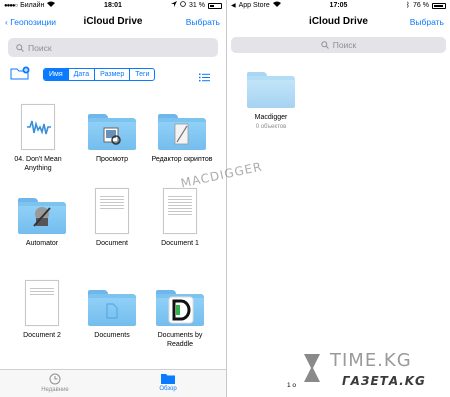 The width and height of the screenshot is (450, 397). I want to click on battery-percent: 76 %, so click(421, 5).